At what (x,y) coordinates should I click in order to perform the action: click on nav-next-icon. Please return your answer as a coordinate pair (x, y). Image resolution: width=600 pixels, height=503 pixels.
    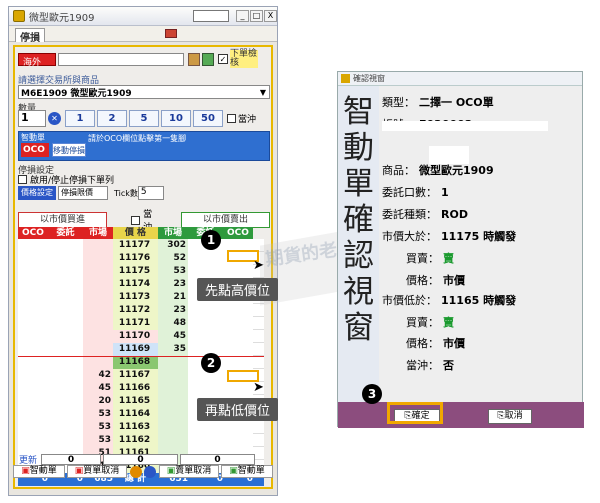
    Looking at the image, I should click on (150, 471).